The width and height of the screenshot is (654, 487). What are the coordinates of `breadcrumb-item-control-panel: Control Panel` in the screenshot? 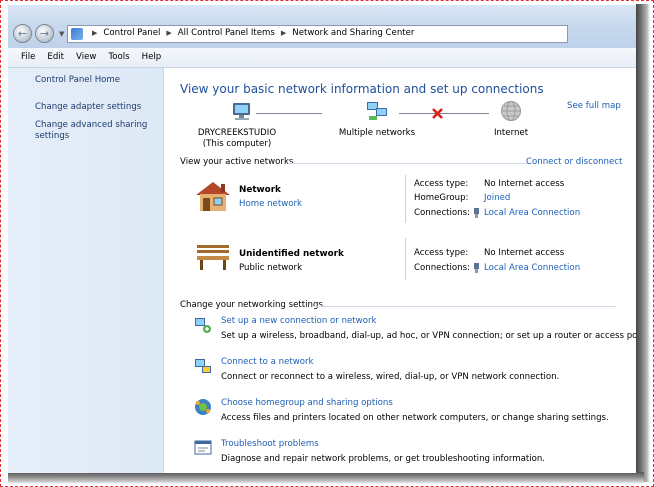 It's located at (131, 33).